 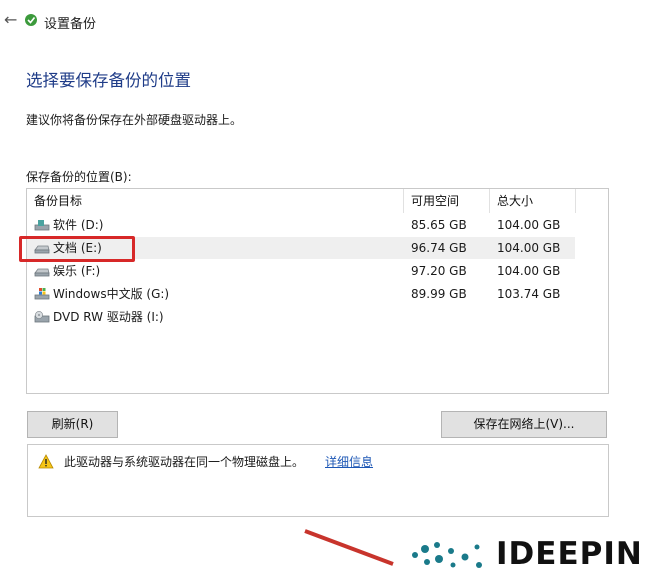 I want to click on drive-name: Windows中文版 (G:), so click(x=111, y=294).